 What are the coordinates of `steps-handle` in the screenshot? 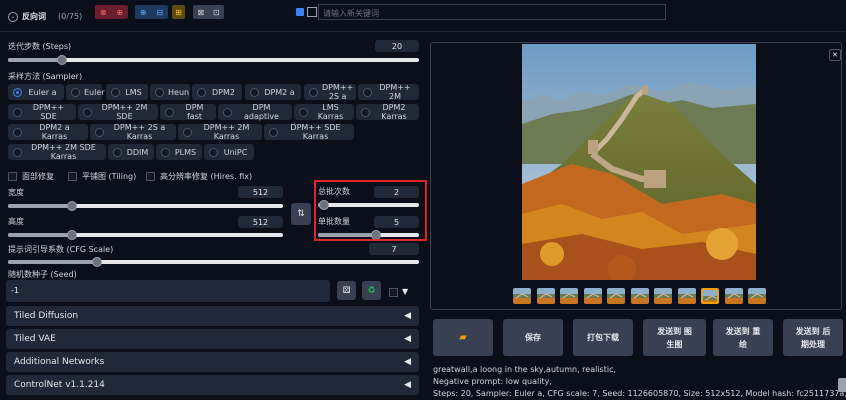 It's located at (62, 60).